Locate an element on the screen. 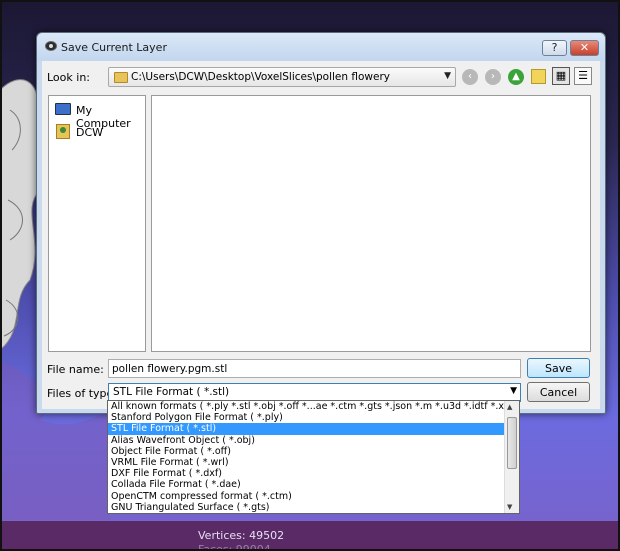  sidebar-item-label: DCW is located at coordinates (90, 132).